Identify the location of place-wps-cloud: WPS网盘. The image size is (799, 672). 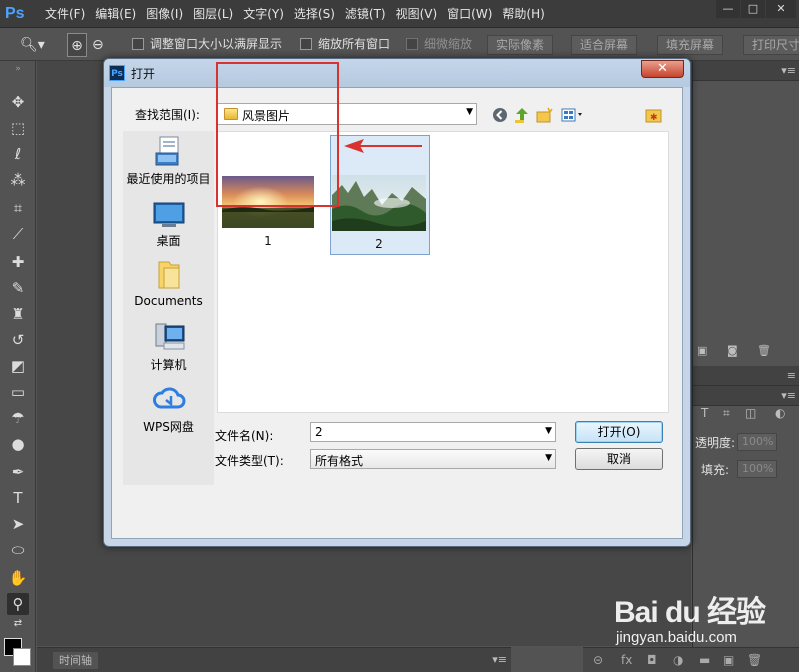
(168, 409).